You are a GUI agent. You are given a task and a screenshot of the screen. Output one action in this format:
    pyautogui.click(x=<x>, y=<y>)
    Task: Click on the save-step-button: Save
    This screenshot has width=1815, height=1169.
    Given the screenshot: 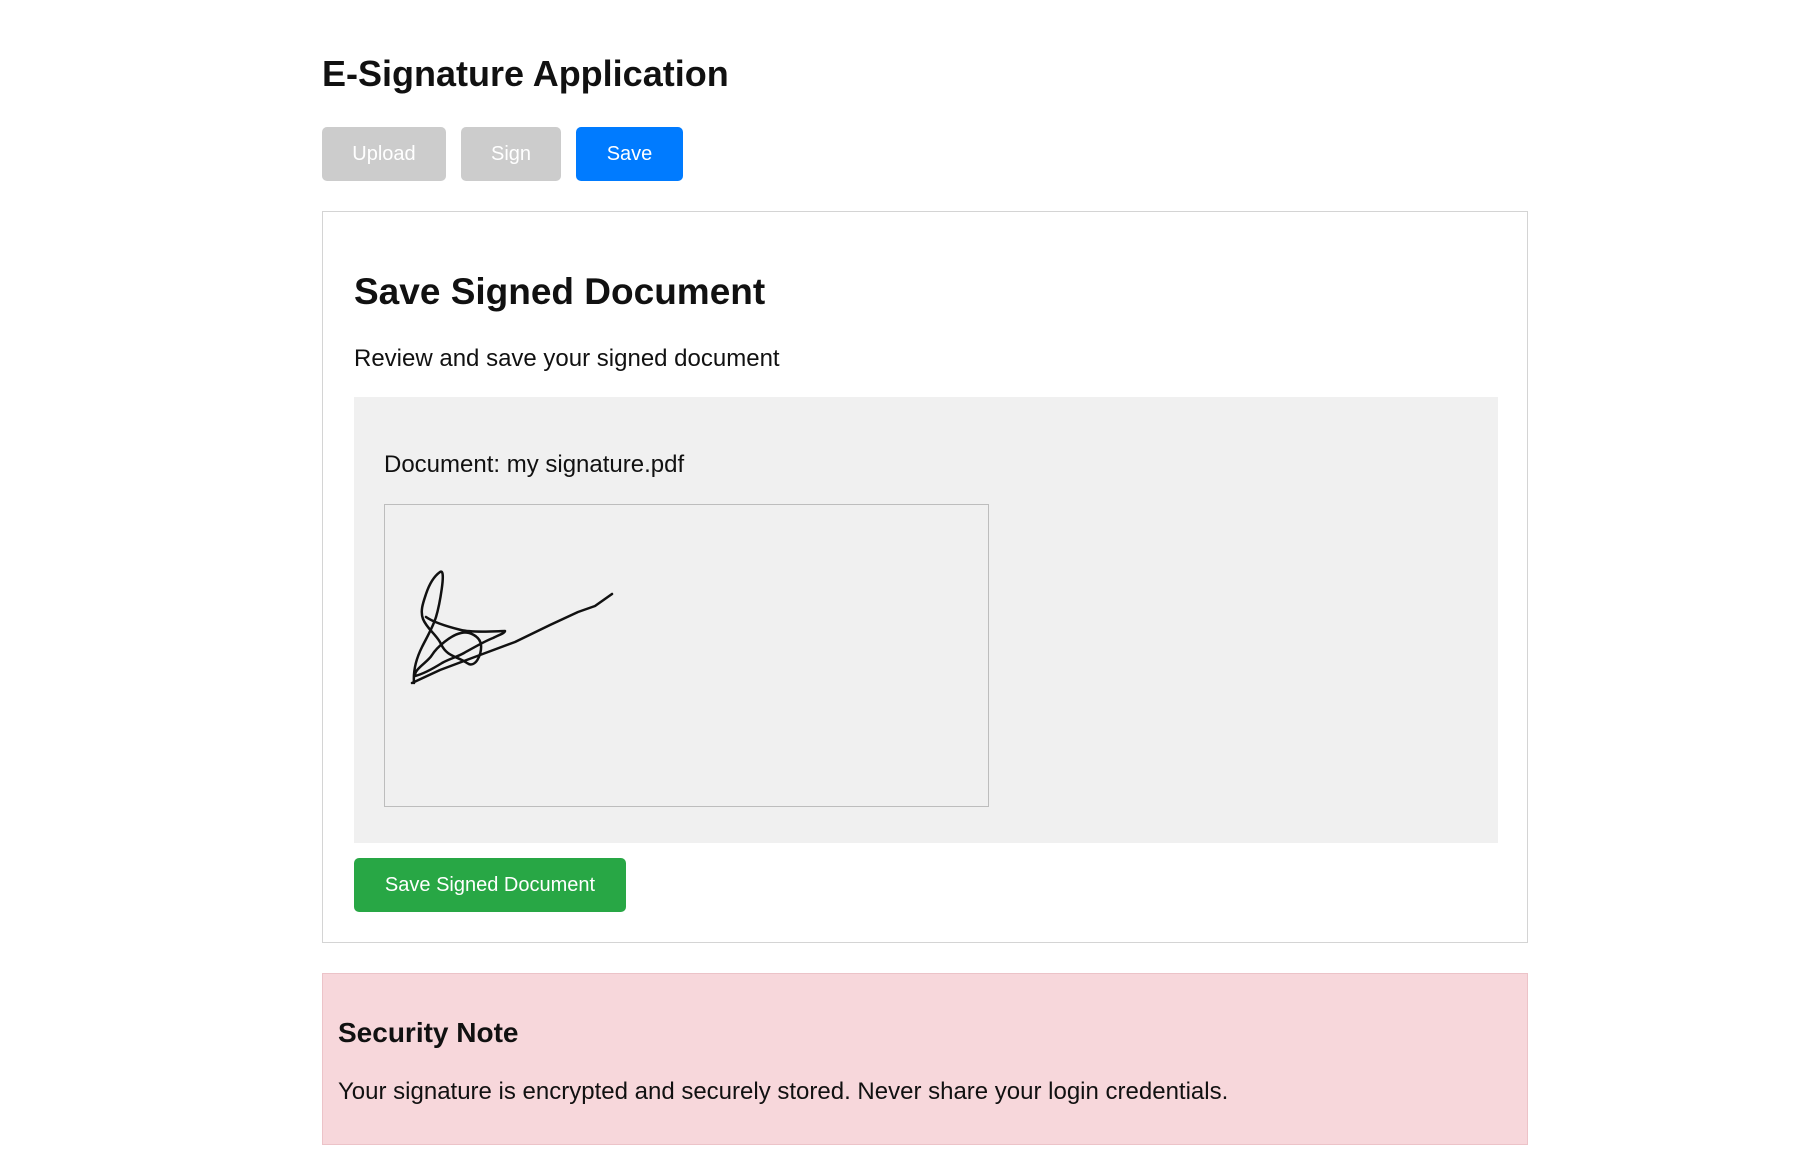 What is the action you would take?
    pyautogui.click(x=629, y=154)
    